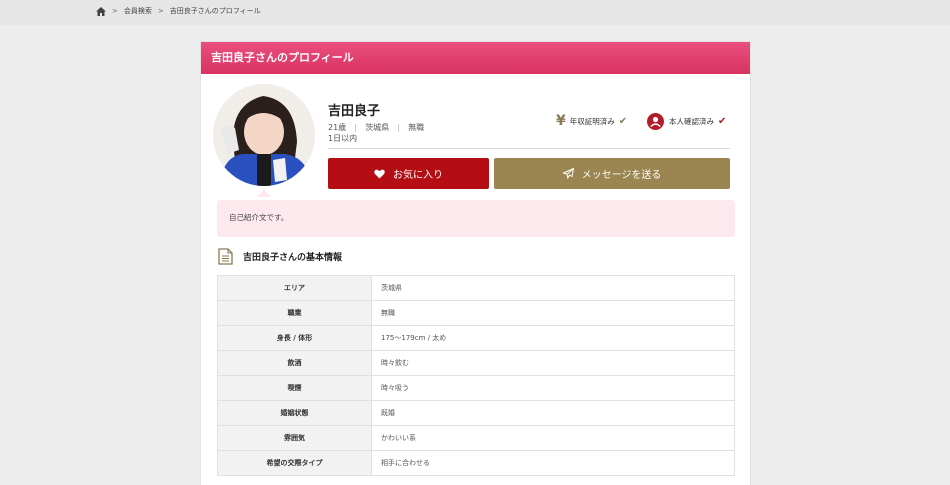 This screenshot has height=485, width=950. Describe the element at coordinates (354, 111) in the screenshot. I see `profile-name: 吉田良子` at that location.